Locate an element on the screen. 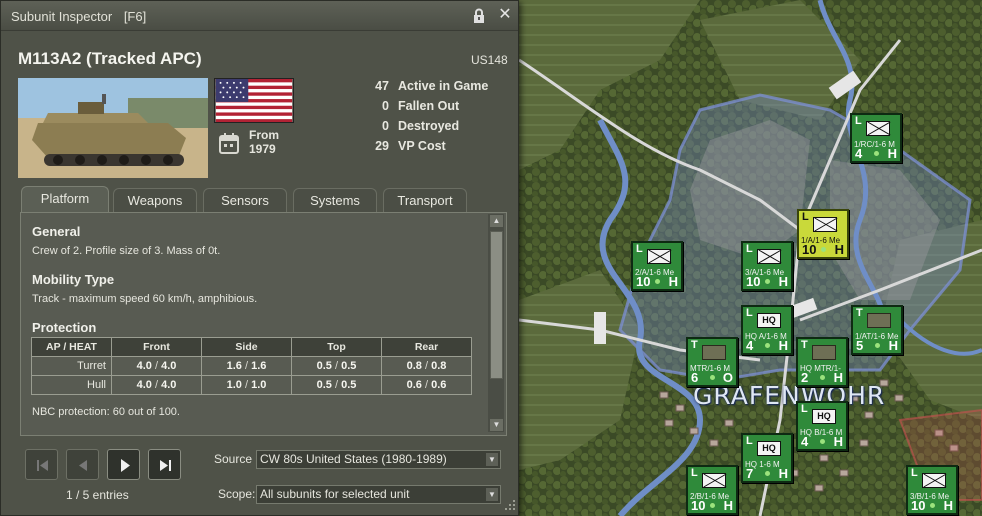  cell-side: 1.6 / 1.6 is located at coordinates (246, 366).